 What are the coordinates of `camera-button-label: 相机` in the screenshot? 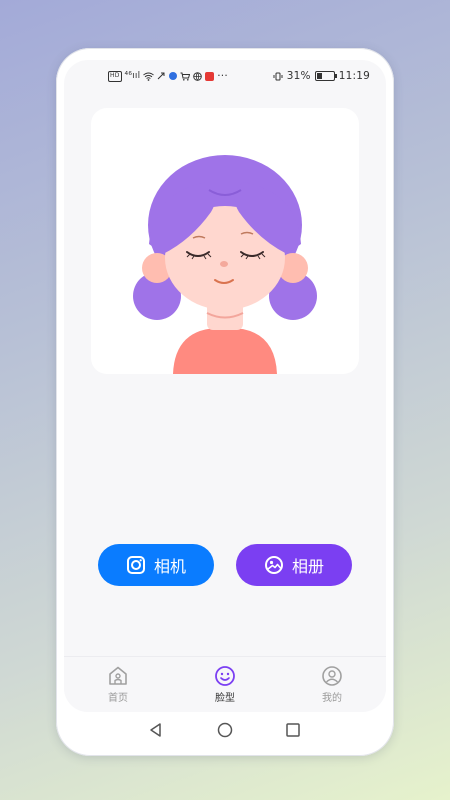 It's located at (169, 566).